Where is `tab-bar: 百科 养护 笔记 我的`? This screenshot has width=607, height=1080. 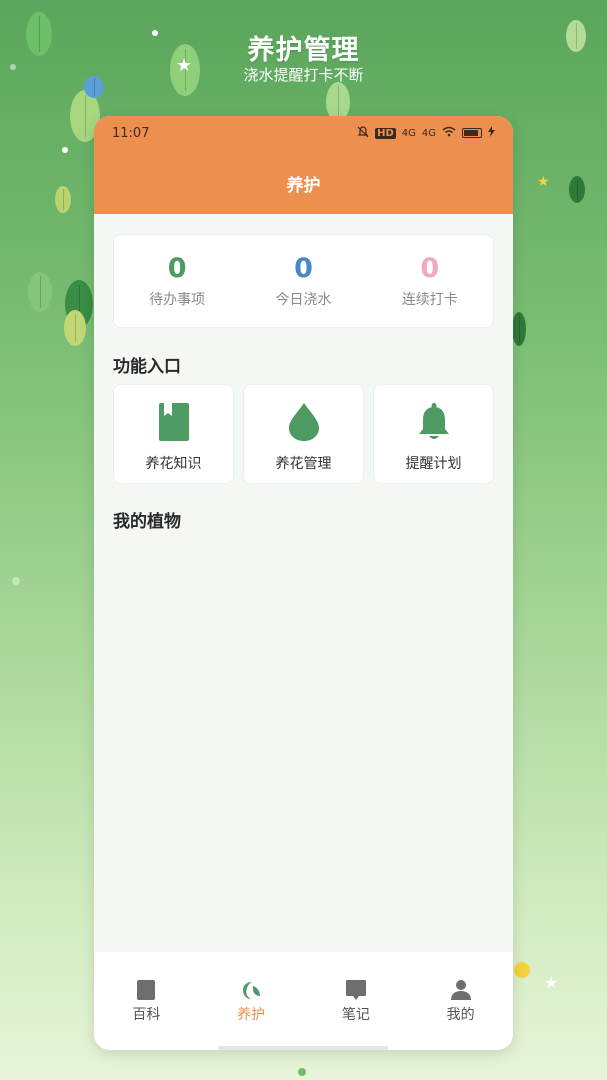 tab-bar: 百科 养护 笔记 我的 is located at coordinates (303, 1001).